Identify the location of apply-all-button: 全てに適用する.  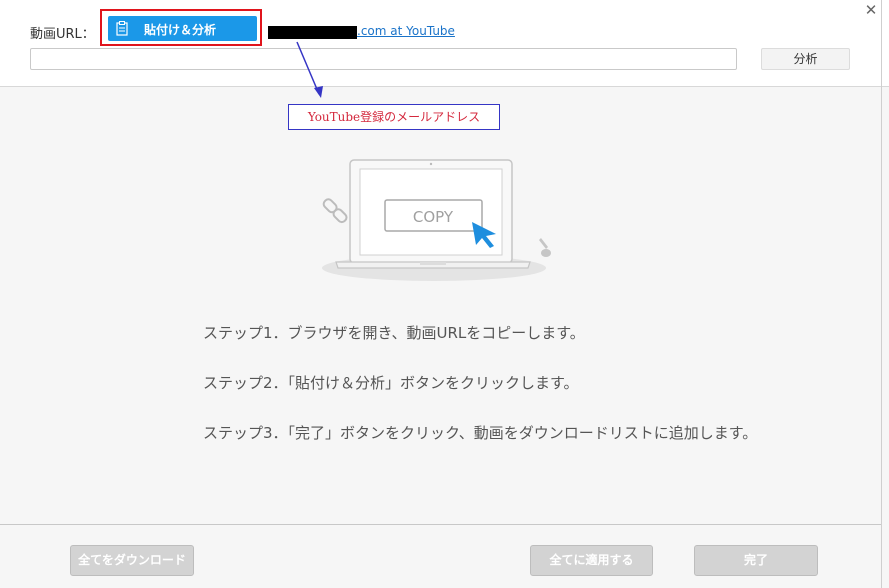
(591, 560).